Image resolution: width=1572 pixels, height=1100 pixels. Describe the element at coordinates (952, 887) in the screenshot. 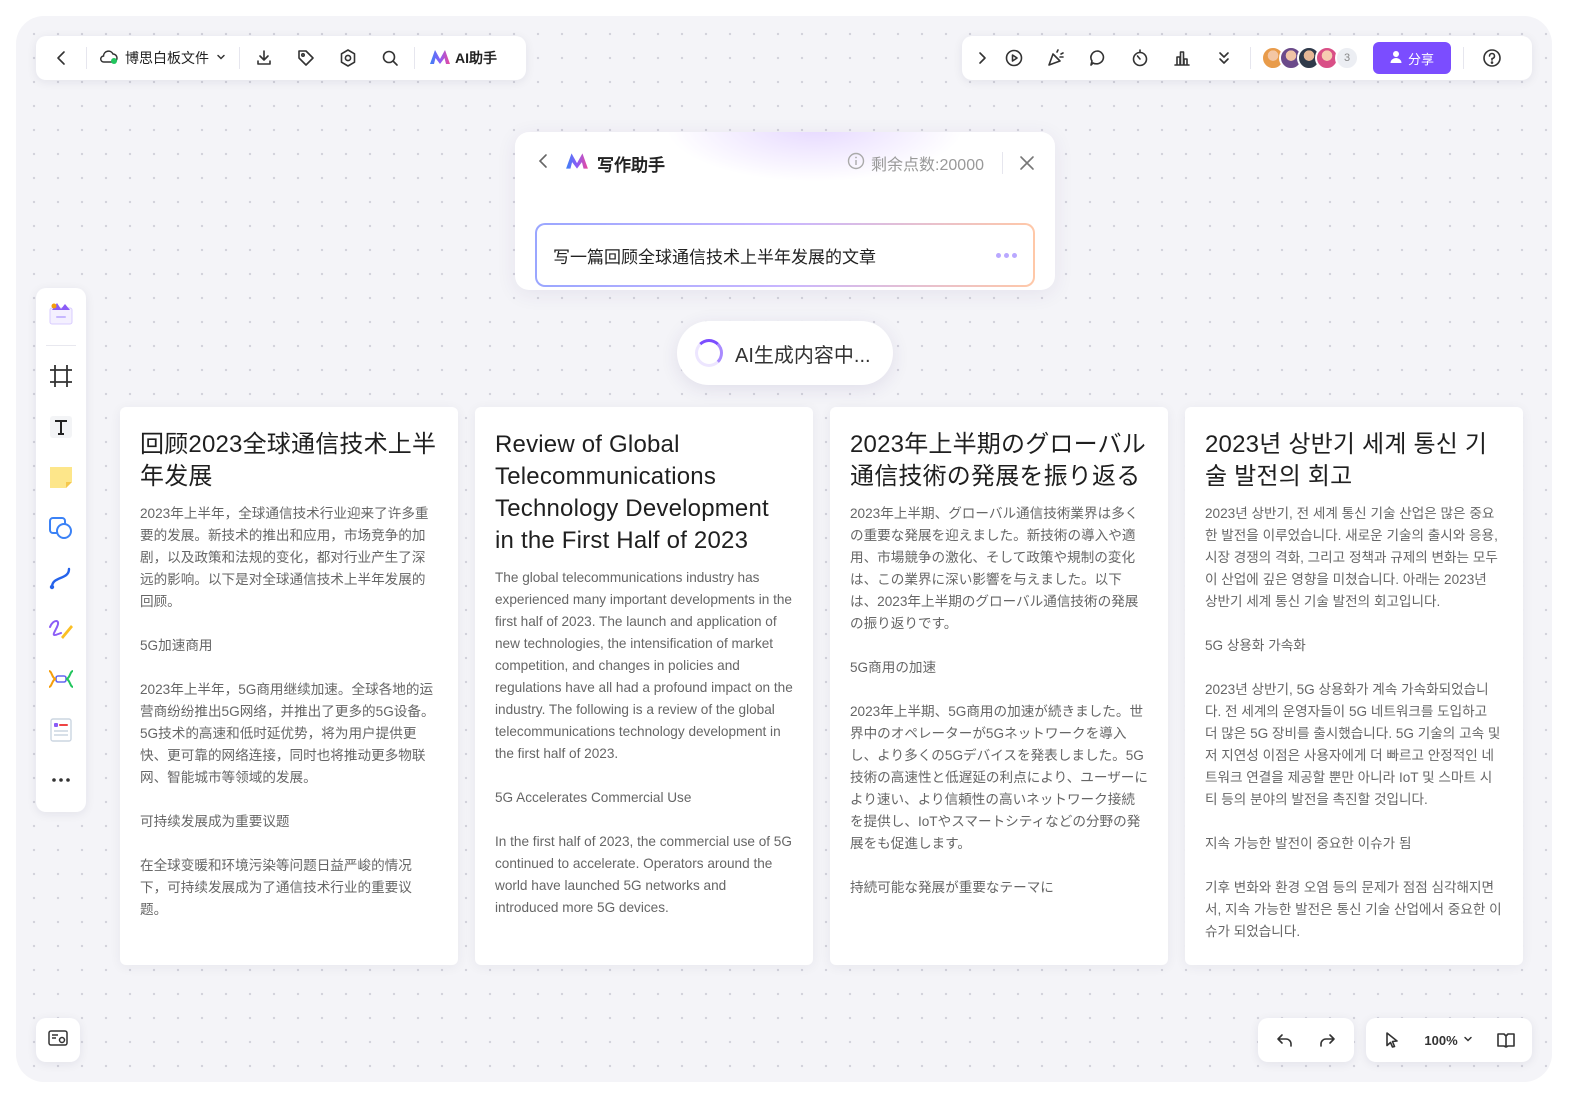

I see `card-paragraph: 持続可能な発展が重要なテーマに` at that location.